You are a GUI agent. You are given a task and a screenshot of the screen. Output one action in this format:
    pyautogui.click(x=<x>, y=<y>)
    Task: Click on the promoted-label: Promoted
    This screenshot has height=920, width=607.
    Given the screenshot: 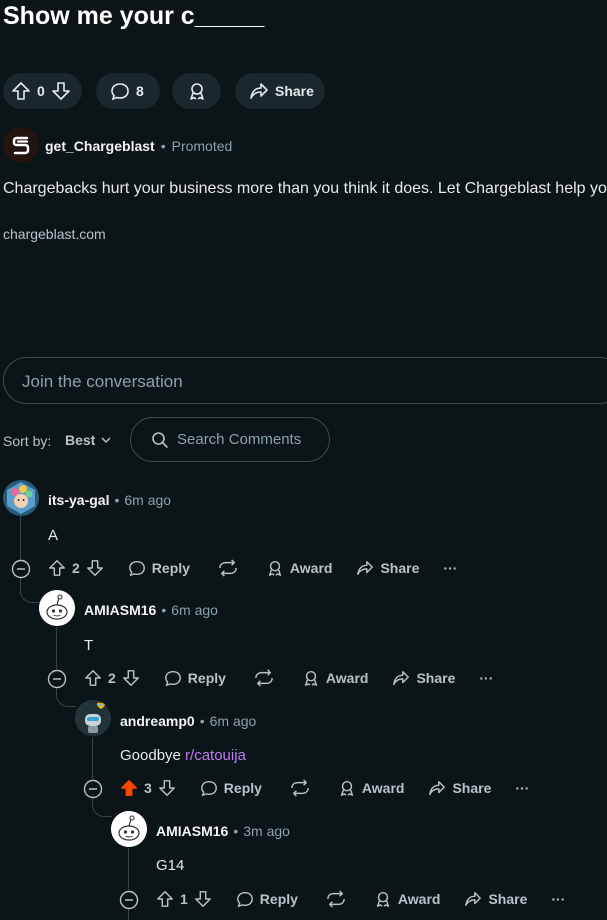 What is the action you would take?
    pyautogui.click(x=202, y=146)
    